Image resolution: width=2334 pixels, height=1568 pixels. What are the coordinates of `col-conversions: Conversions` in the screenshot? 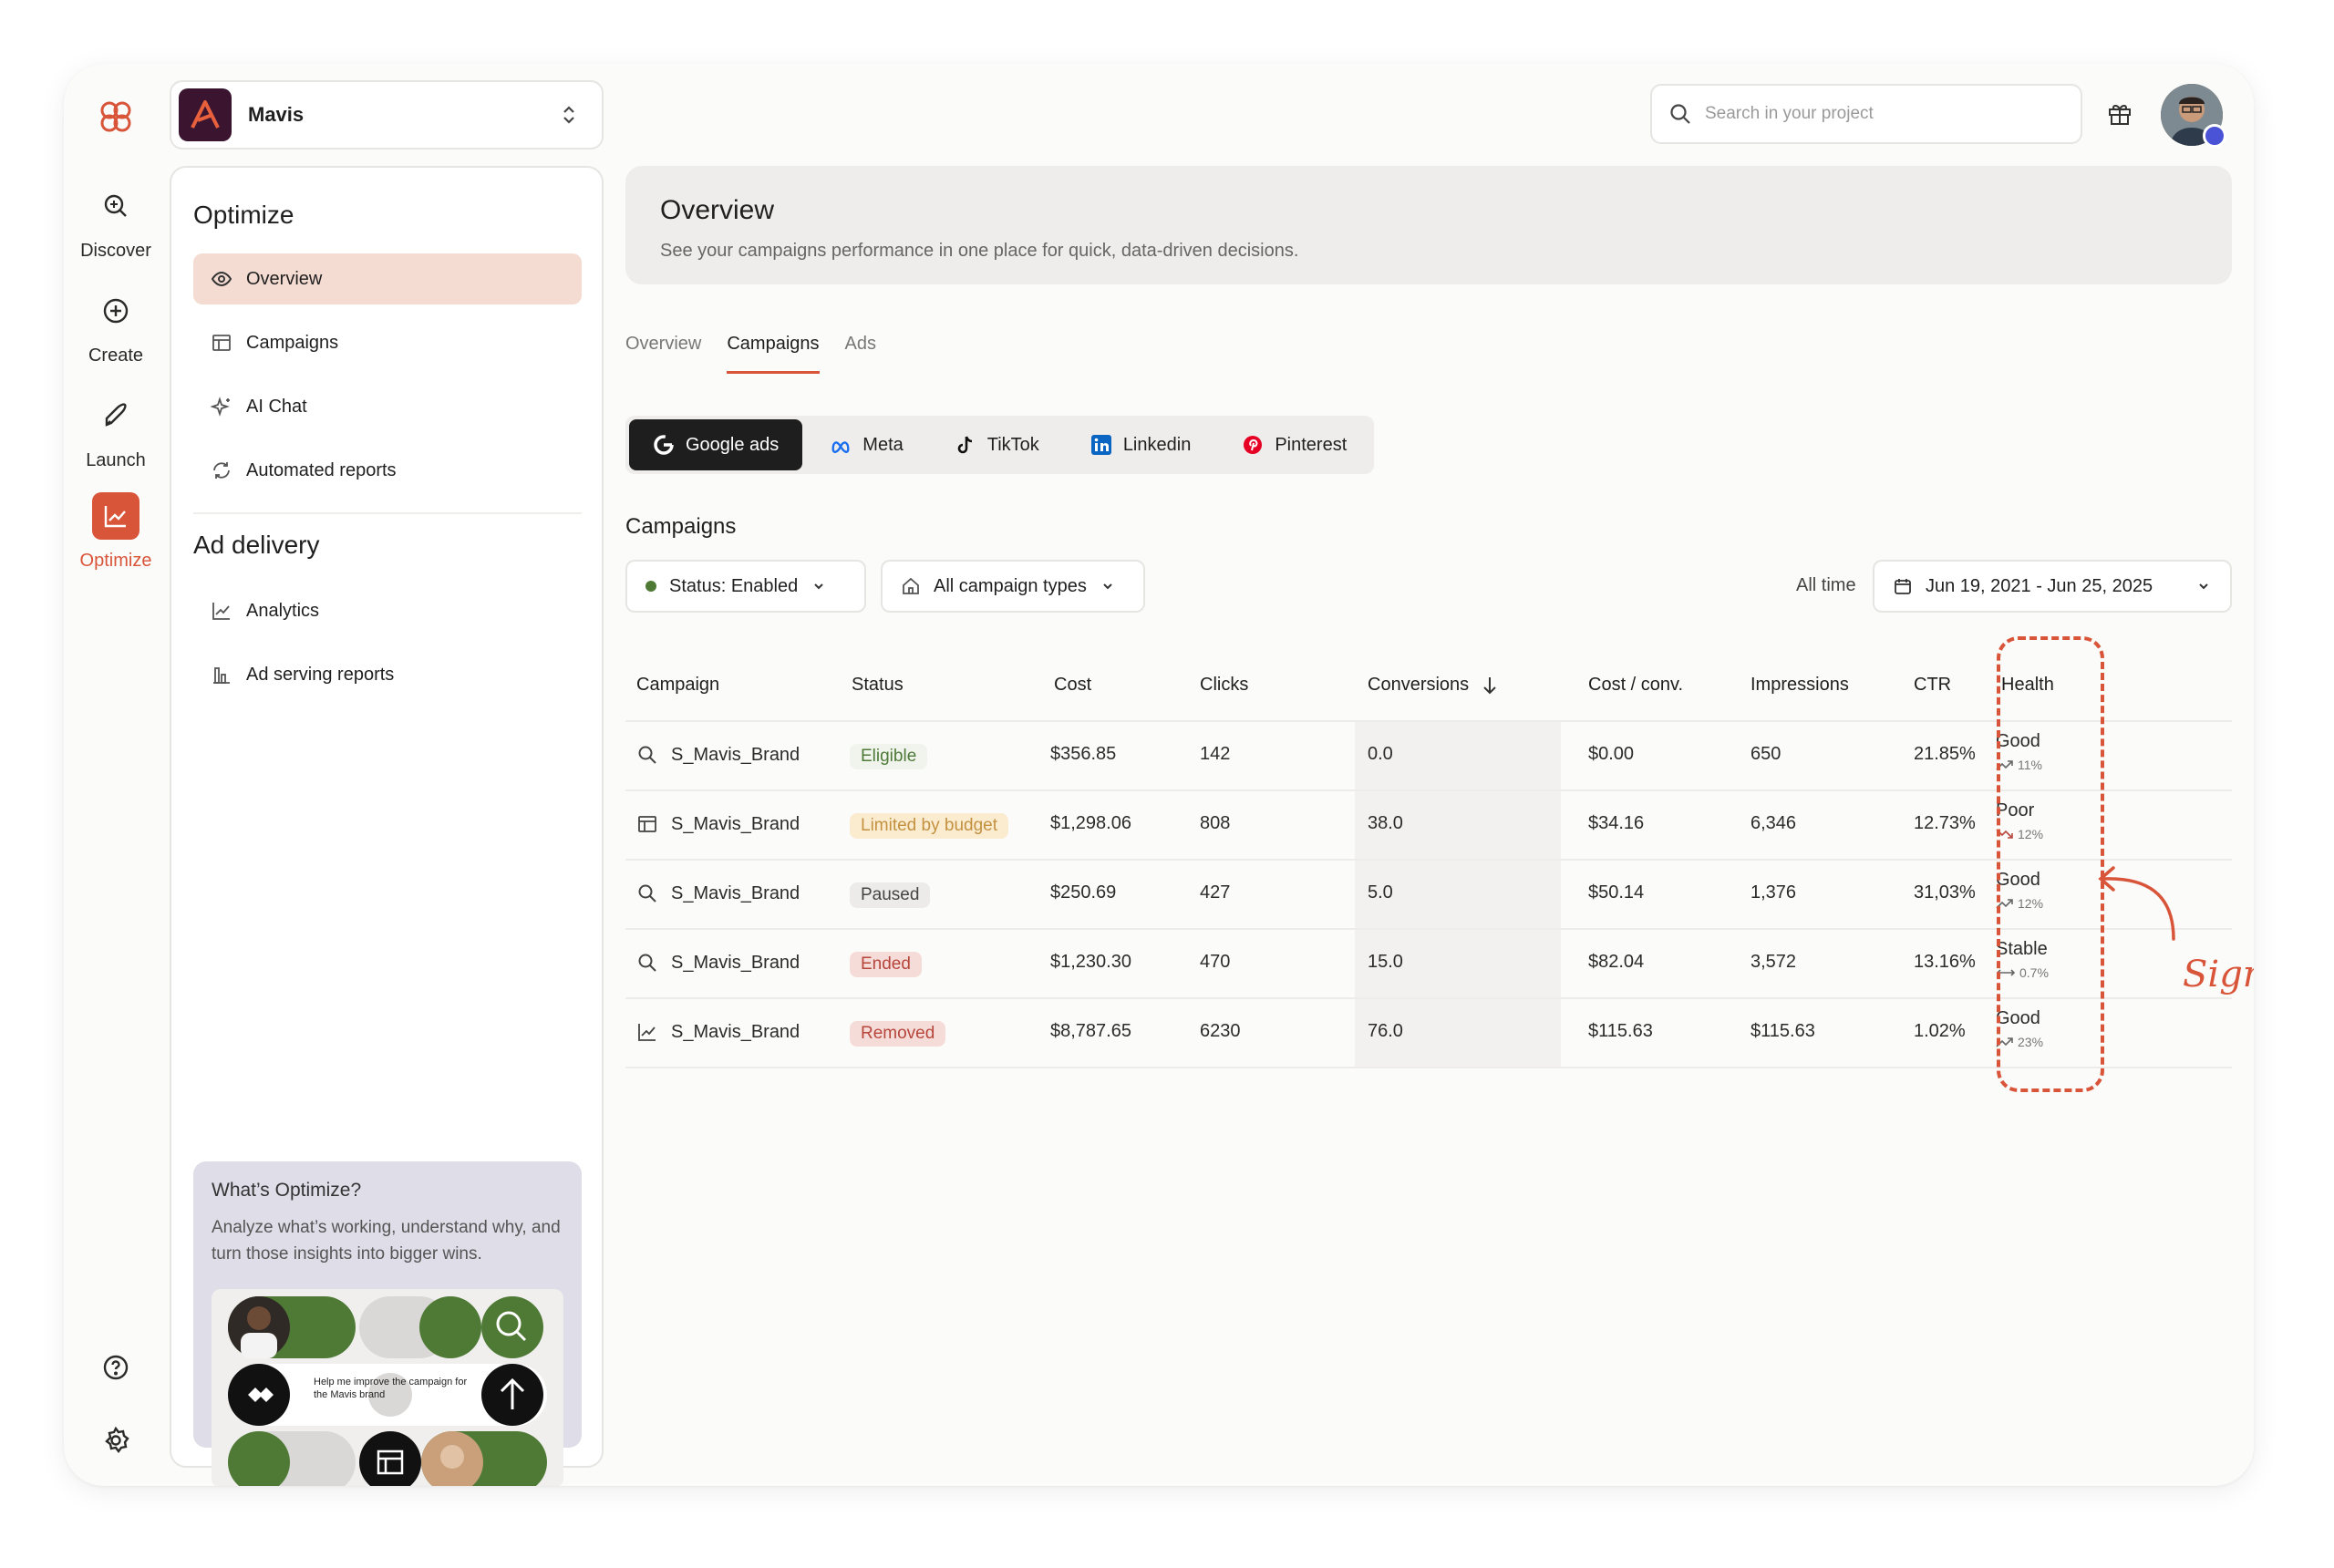 It's located at (1433, 685).